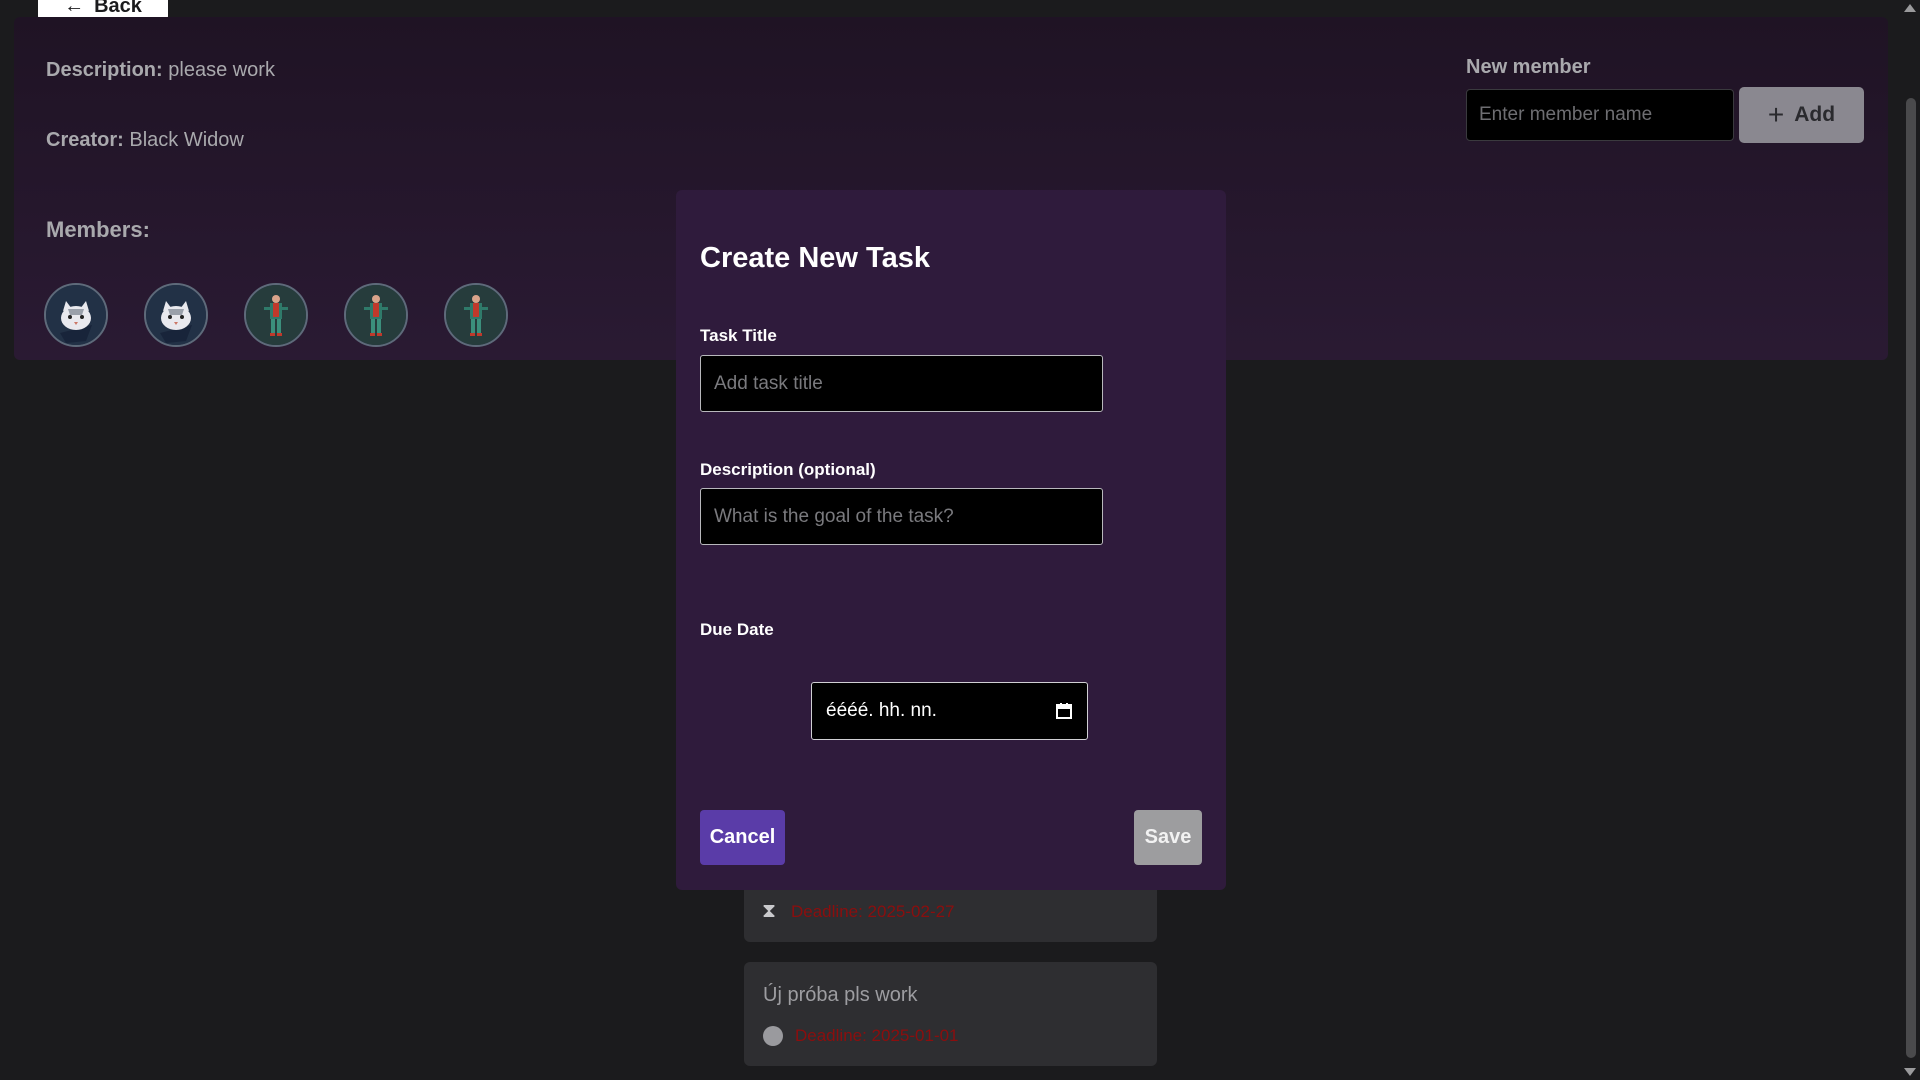 This screenshot has height=1080, width=1920. Describe the element at coordinates (98, 229) in the screenshot. I see `members-heading: Members:` at that location.